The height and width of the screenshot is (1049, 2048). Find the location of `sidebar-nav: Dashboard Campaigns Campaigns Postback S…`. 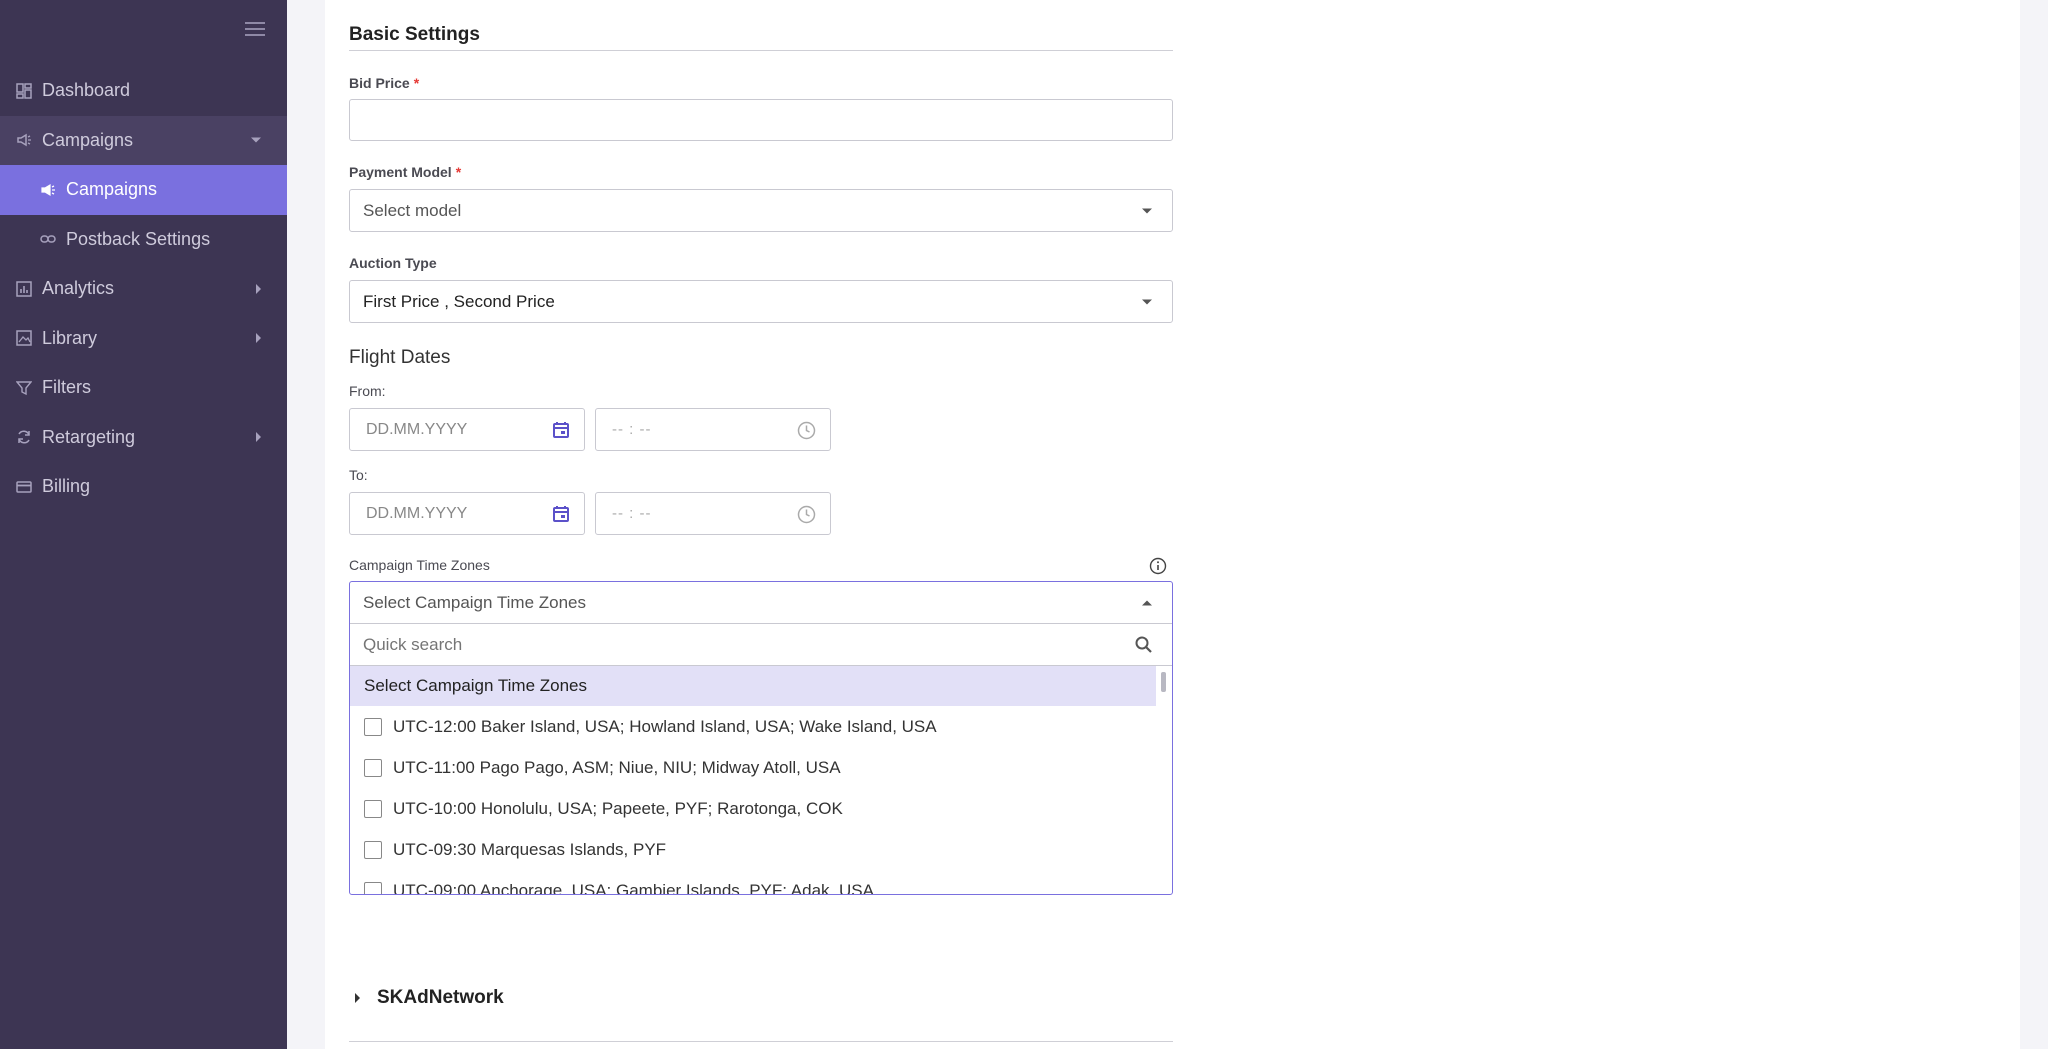

sidebar-nav: Dashboard Campaigns Campaigns Postback S… is located at coordinates (143, 289).